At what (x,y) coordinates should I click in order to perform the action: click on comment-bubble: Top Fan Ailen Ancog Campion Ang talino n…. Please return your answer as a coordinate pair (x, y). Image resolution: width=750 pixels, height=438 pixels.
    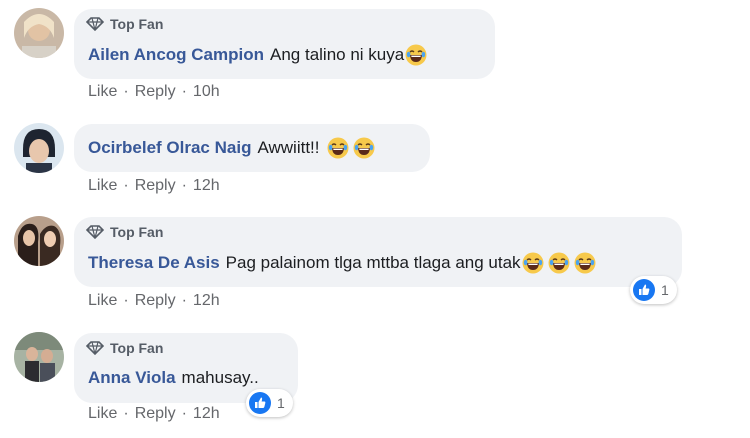
    Looking at the image, I should click on (284, 44).